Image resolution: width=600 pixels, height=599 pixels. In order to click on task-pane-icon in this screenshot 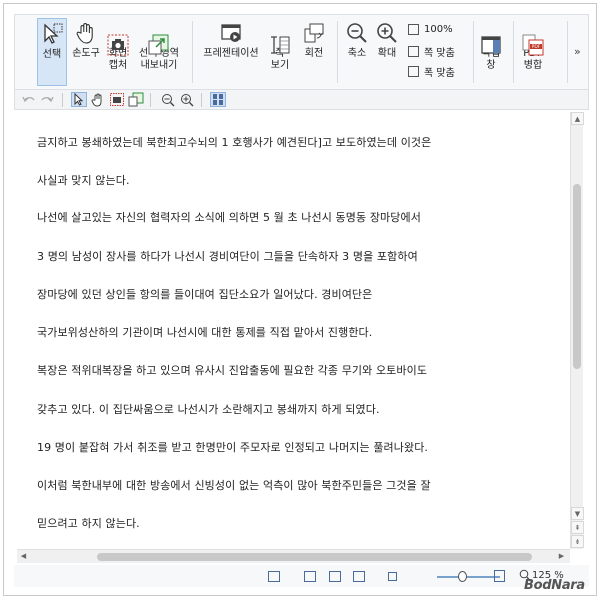, I will do `click(491, 37)`.